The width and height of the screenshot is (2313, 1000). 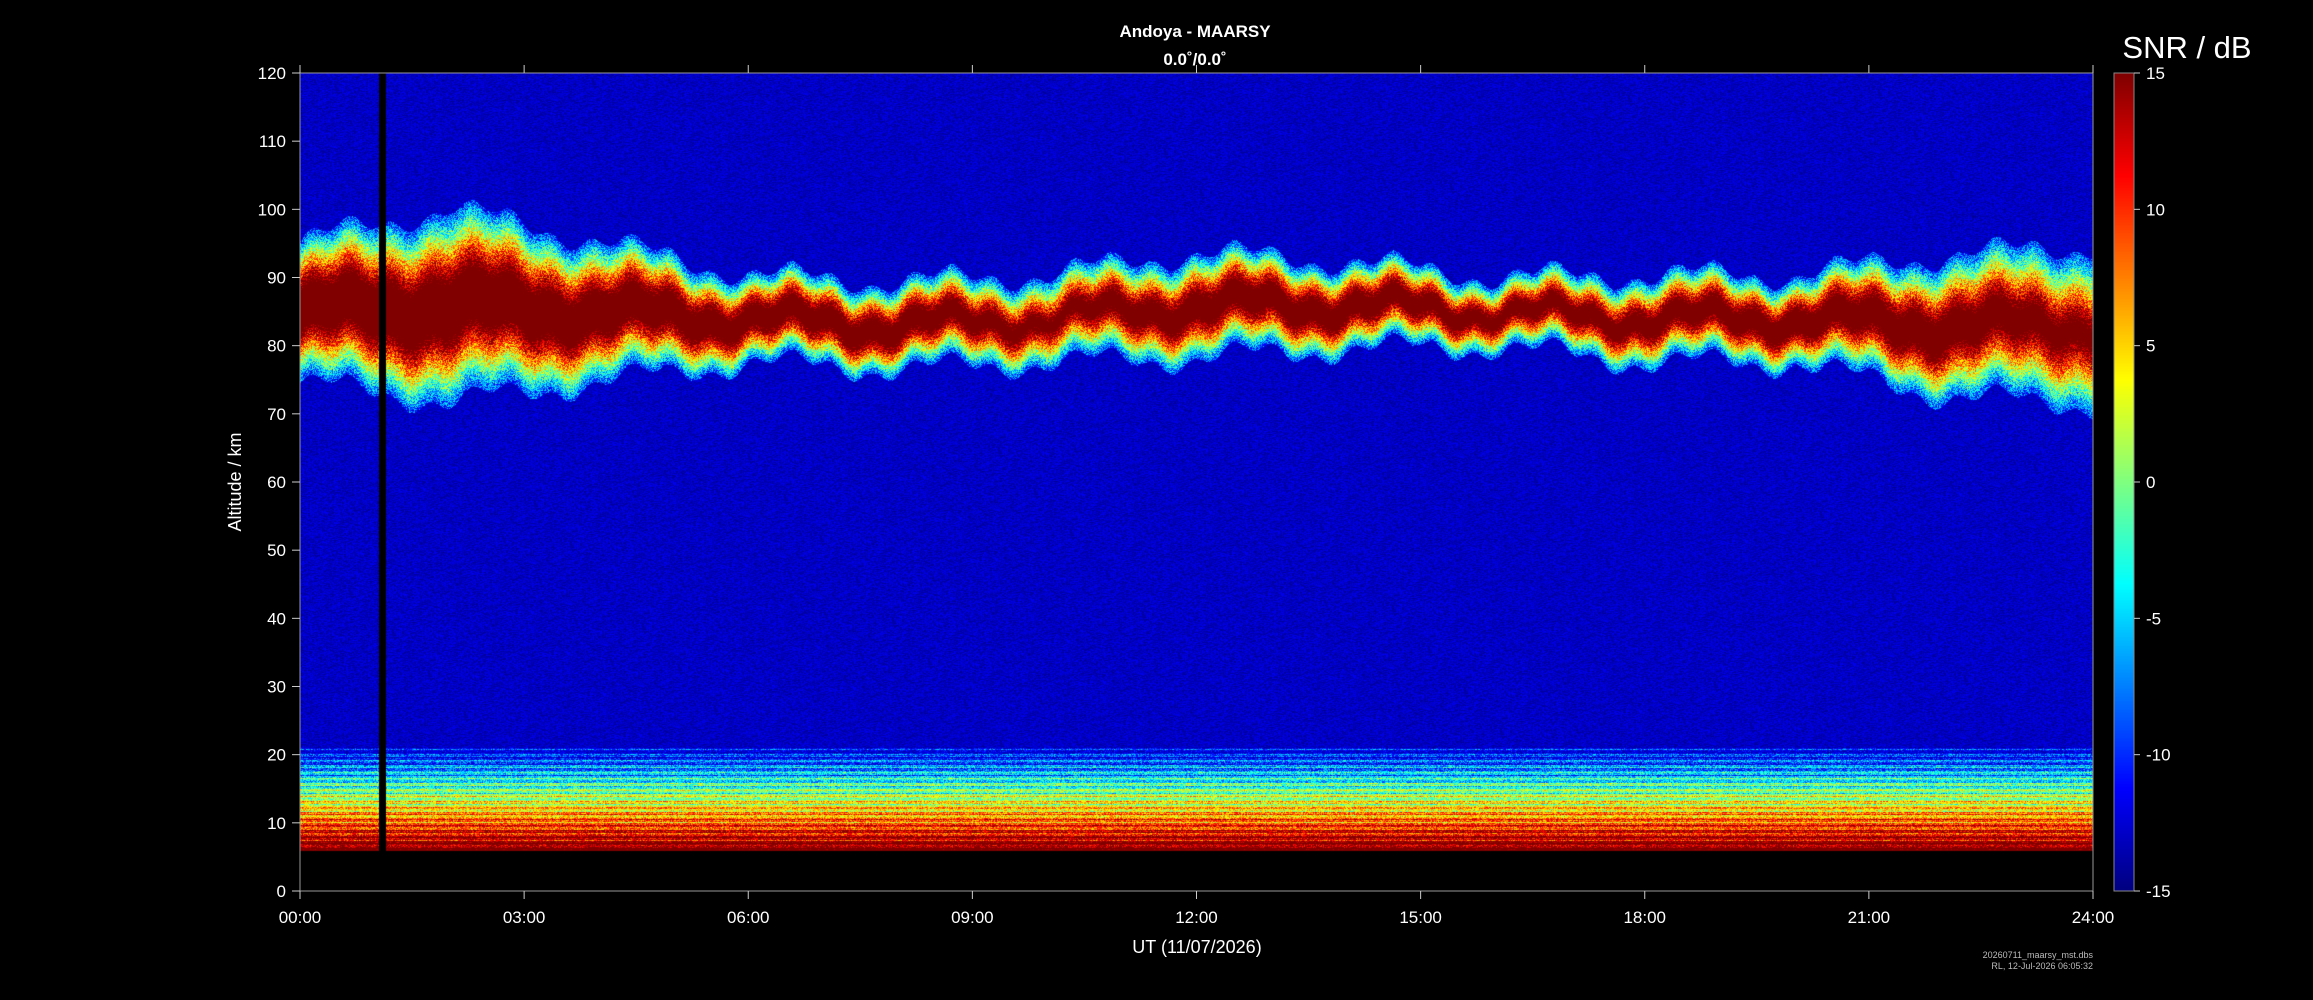 What do you see at coordinates (1194, 59) in the screenshot?
I see `chart-subtitle: 0.0˚/0.0˚` at bounding box center [1194, 59].